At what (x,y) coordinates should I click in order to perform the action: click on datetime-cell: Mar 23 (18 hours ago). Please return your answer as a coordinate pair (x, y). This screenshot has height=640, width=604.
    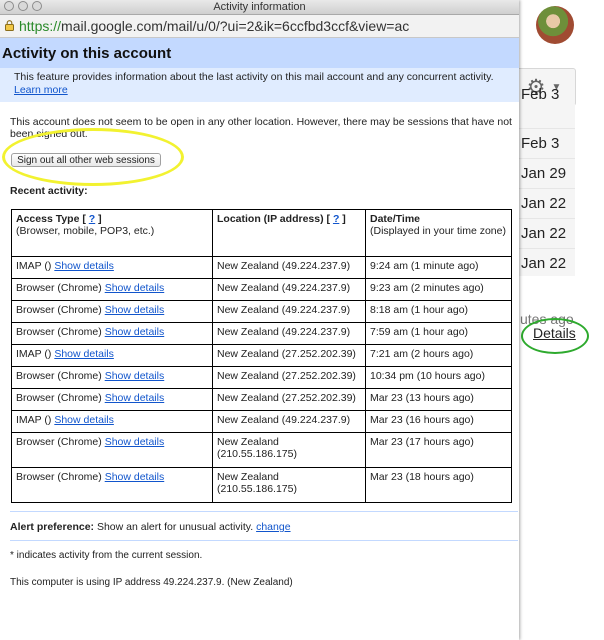
    Looking at the image, I should click on (438, 485).